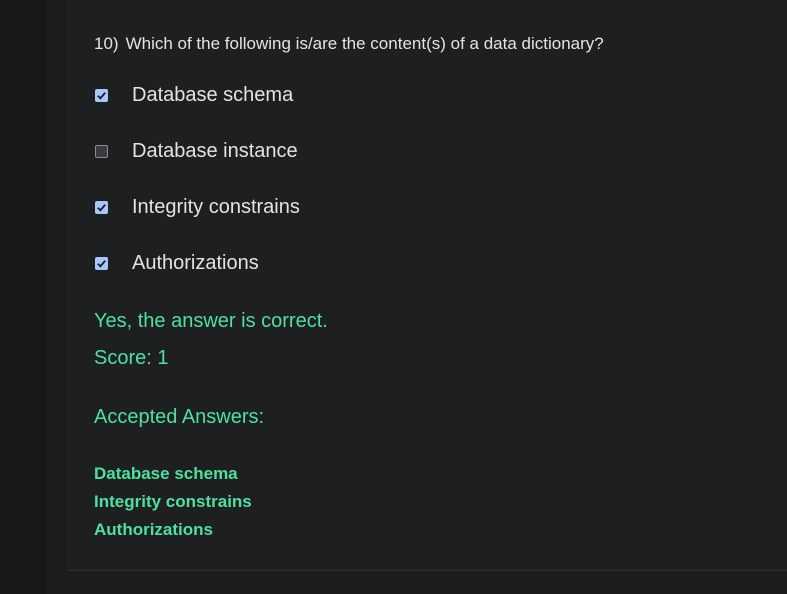  I want to click on option-label: Database instance, so click(215, 150).